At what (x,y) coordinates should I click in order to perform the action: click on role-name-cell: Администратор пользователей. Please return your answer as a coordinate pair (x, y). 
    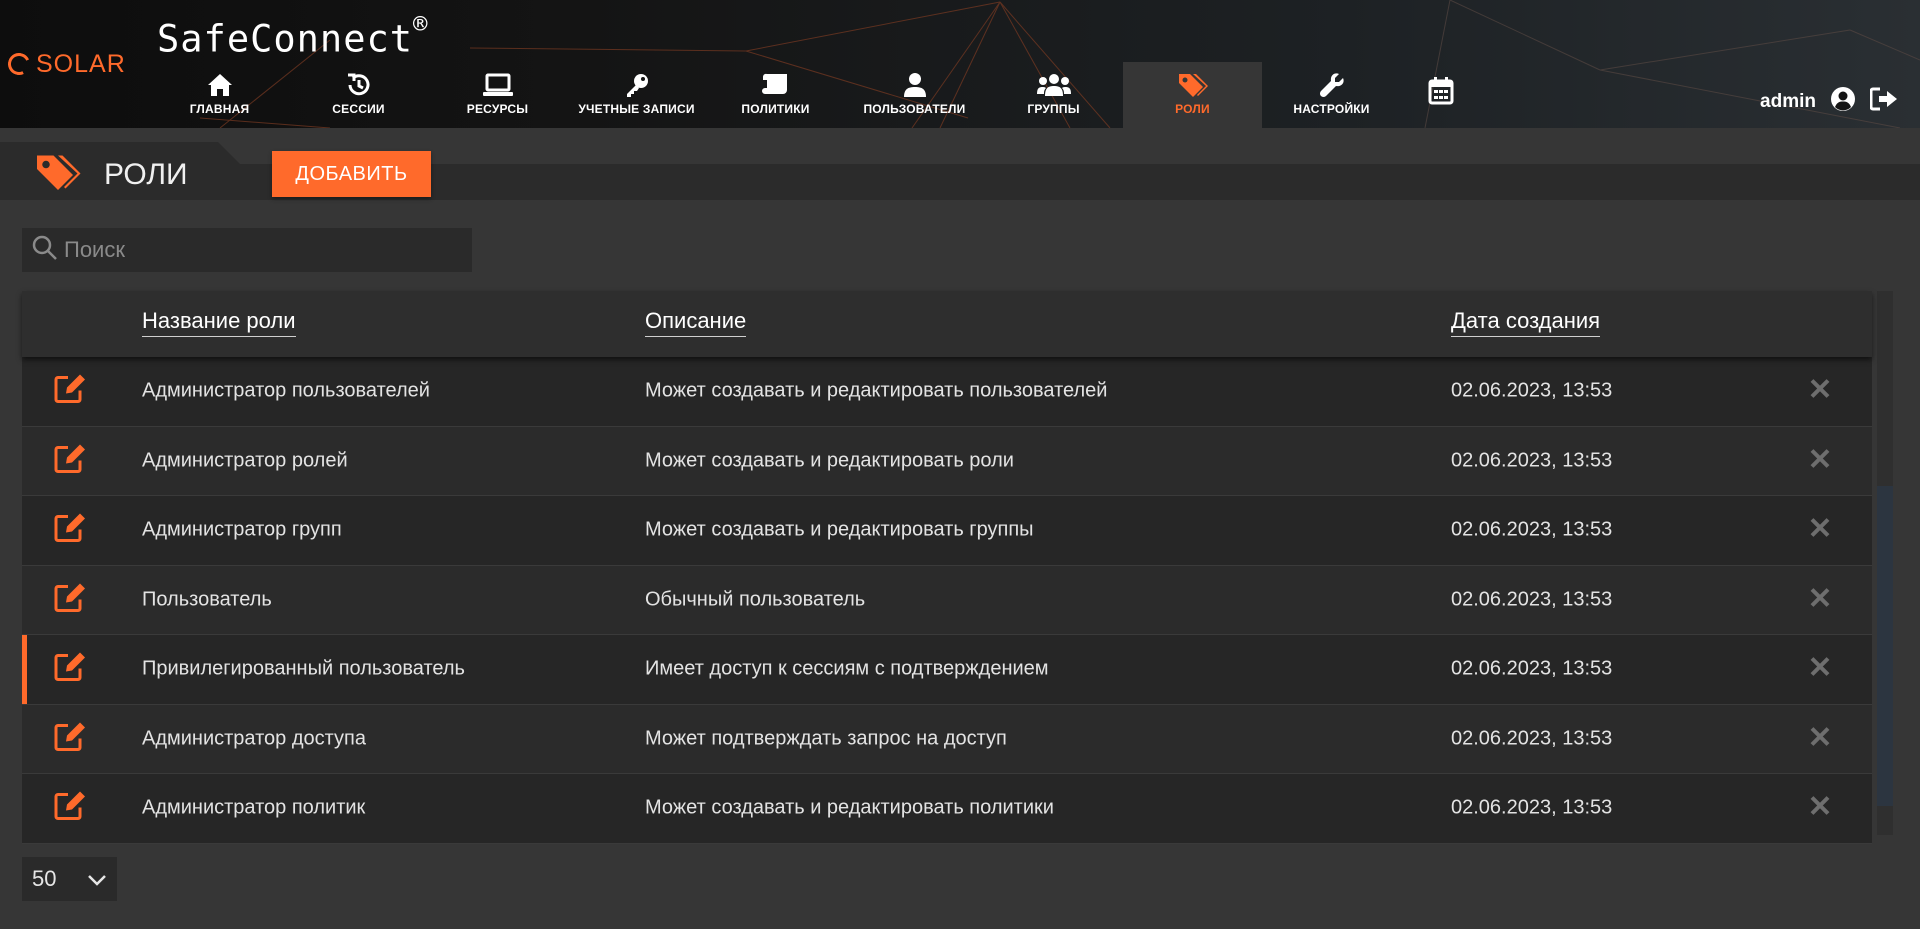
    Looking at the image, I should click on (286, 390).